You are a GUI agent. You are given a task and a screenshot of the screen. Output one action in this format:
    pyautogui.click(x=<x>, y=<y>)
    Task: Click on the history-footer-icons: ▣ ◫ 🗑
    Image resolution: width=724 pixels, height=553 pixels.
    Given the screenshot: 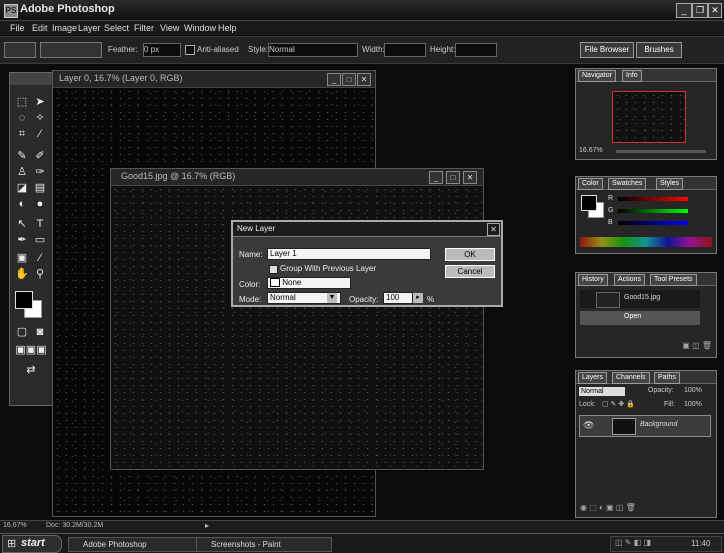 What is the action you would take?
    pyautogui.click(x=646, y=346)
    